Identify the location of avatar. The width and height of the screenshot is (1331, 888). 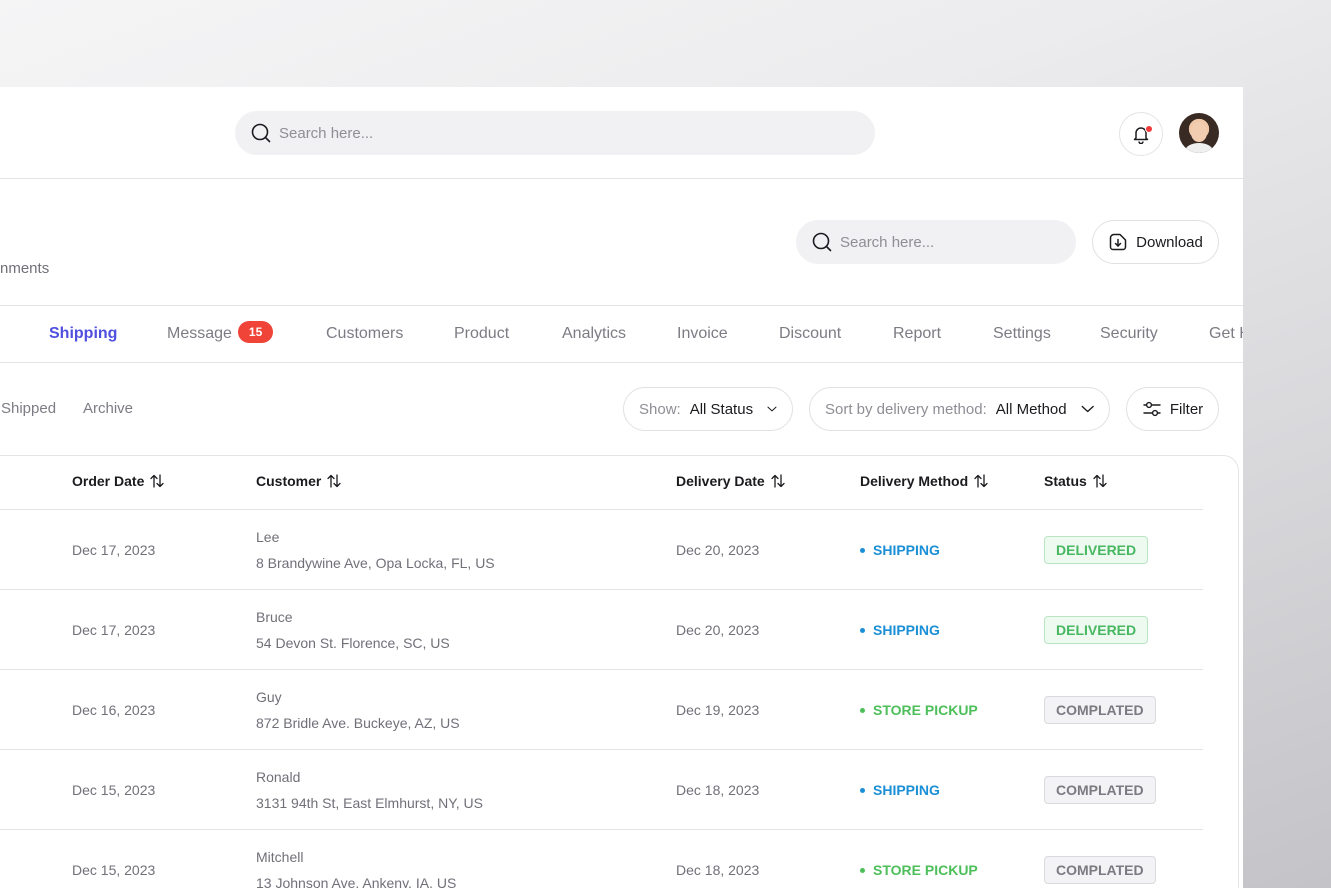
(1199, 133).